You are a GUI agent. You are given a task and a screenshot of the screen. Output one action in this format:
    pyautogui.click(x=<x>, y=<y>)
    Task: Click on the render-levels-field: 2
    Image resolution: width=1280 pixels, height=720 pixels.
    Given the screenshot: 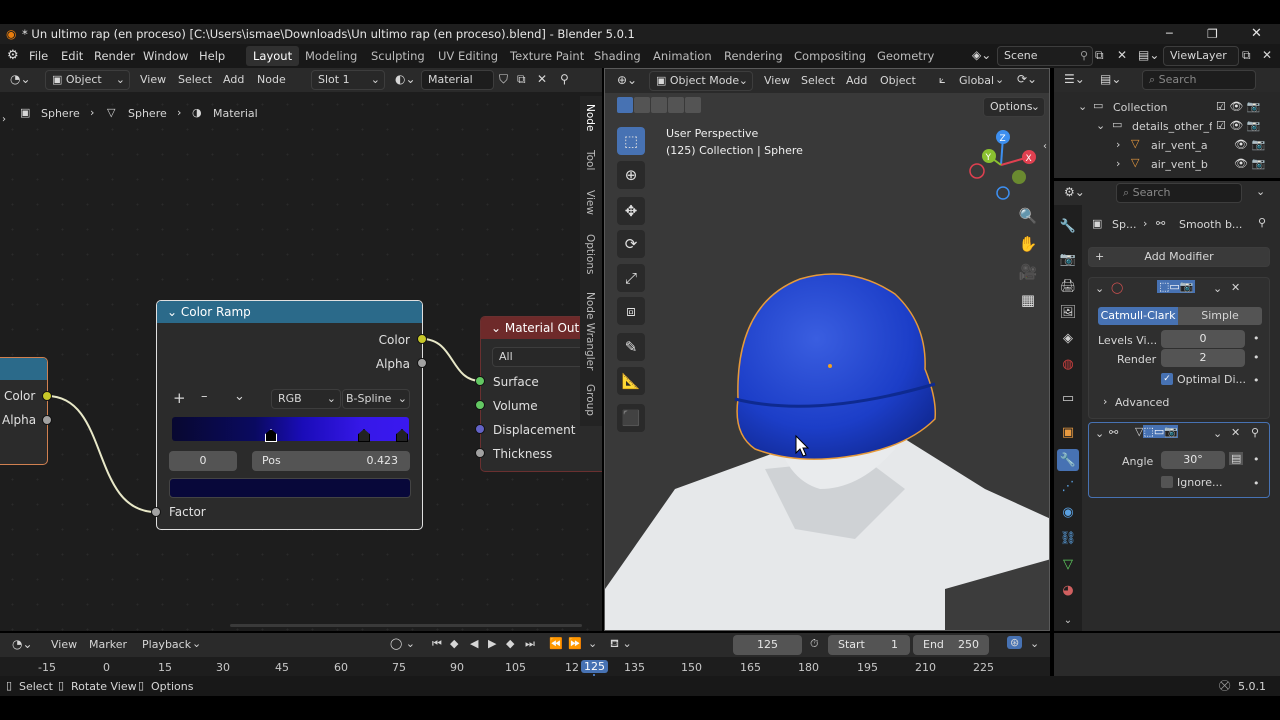 What is the action you would take?
    pyautogui.click(x=1203, y=358)
    